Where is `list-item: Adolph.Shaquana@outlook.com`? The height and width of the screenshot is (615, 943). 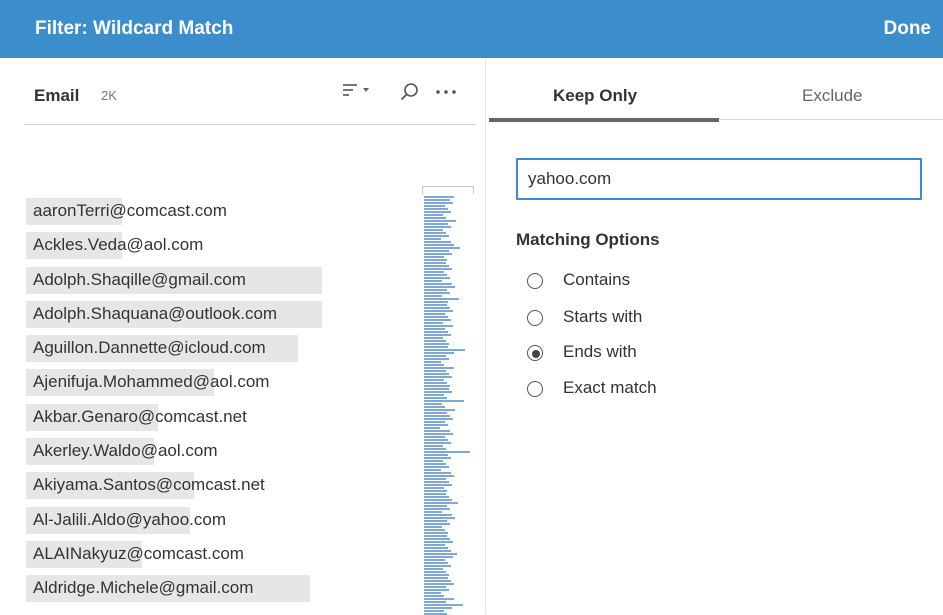 list-item: Adolph.Shaquana@outlook.com is located at coordinates (226, 313).